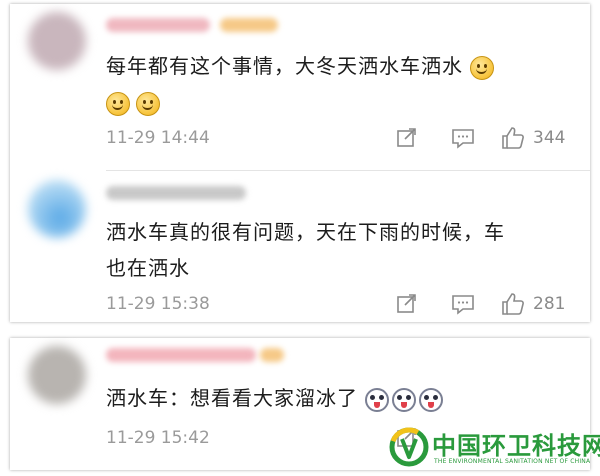  Describe the element at coordinates (284, 66) in the screenshot. I see `comment-text-content: 每年都有这个事情，大冬天洒水车洒水` at that location.